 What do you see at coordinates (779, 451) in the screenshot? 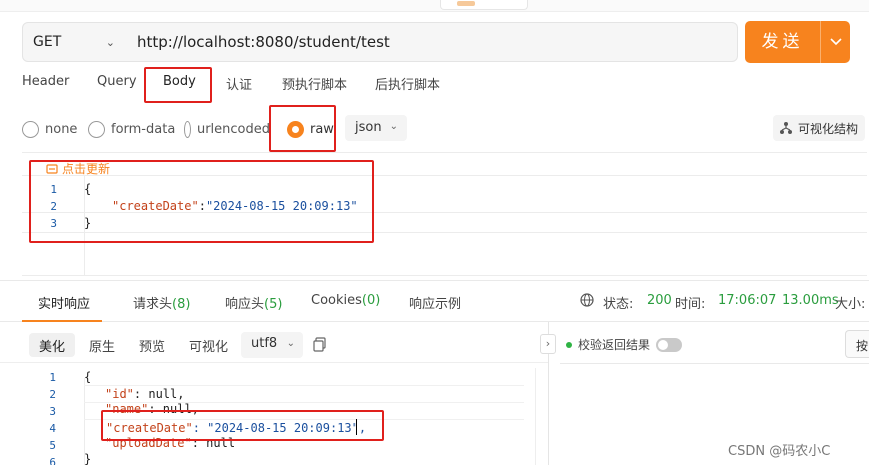
I see `watermark: CSDN @码农小C` at bounding box center [779, 451].